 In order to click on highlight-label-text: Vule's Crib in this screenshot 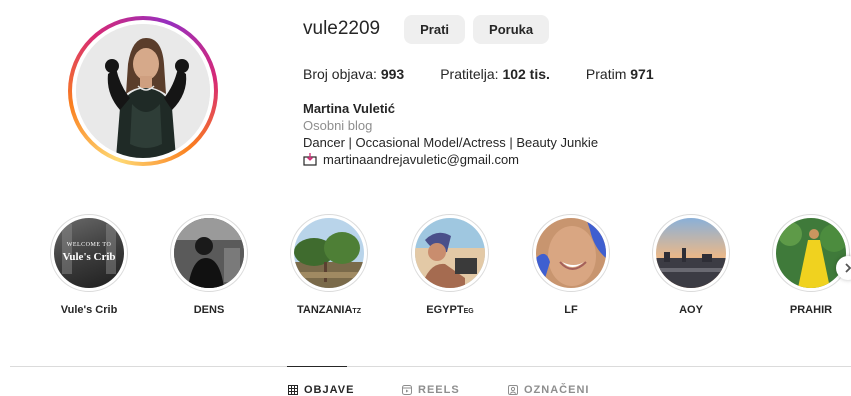, I will do `click(89, 310)`.